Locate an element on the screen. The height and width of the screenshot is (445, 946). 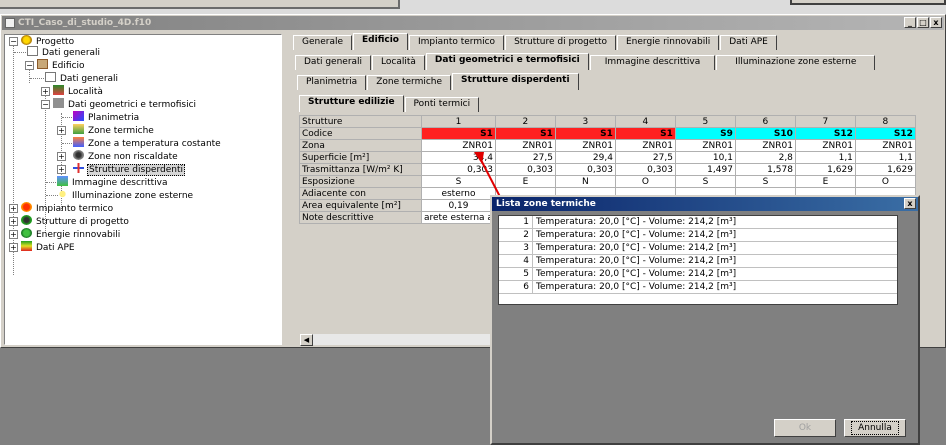
thermal-zone-icon is located at coordinates (78, 129).